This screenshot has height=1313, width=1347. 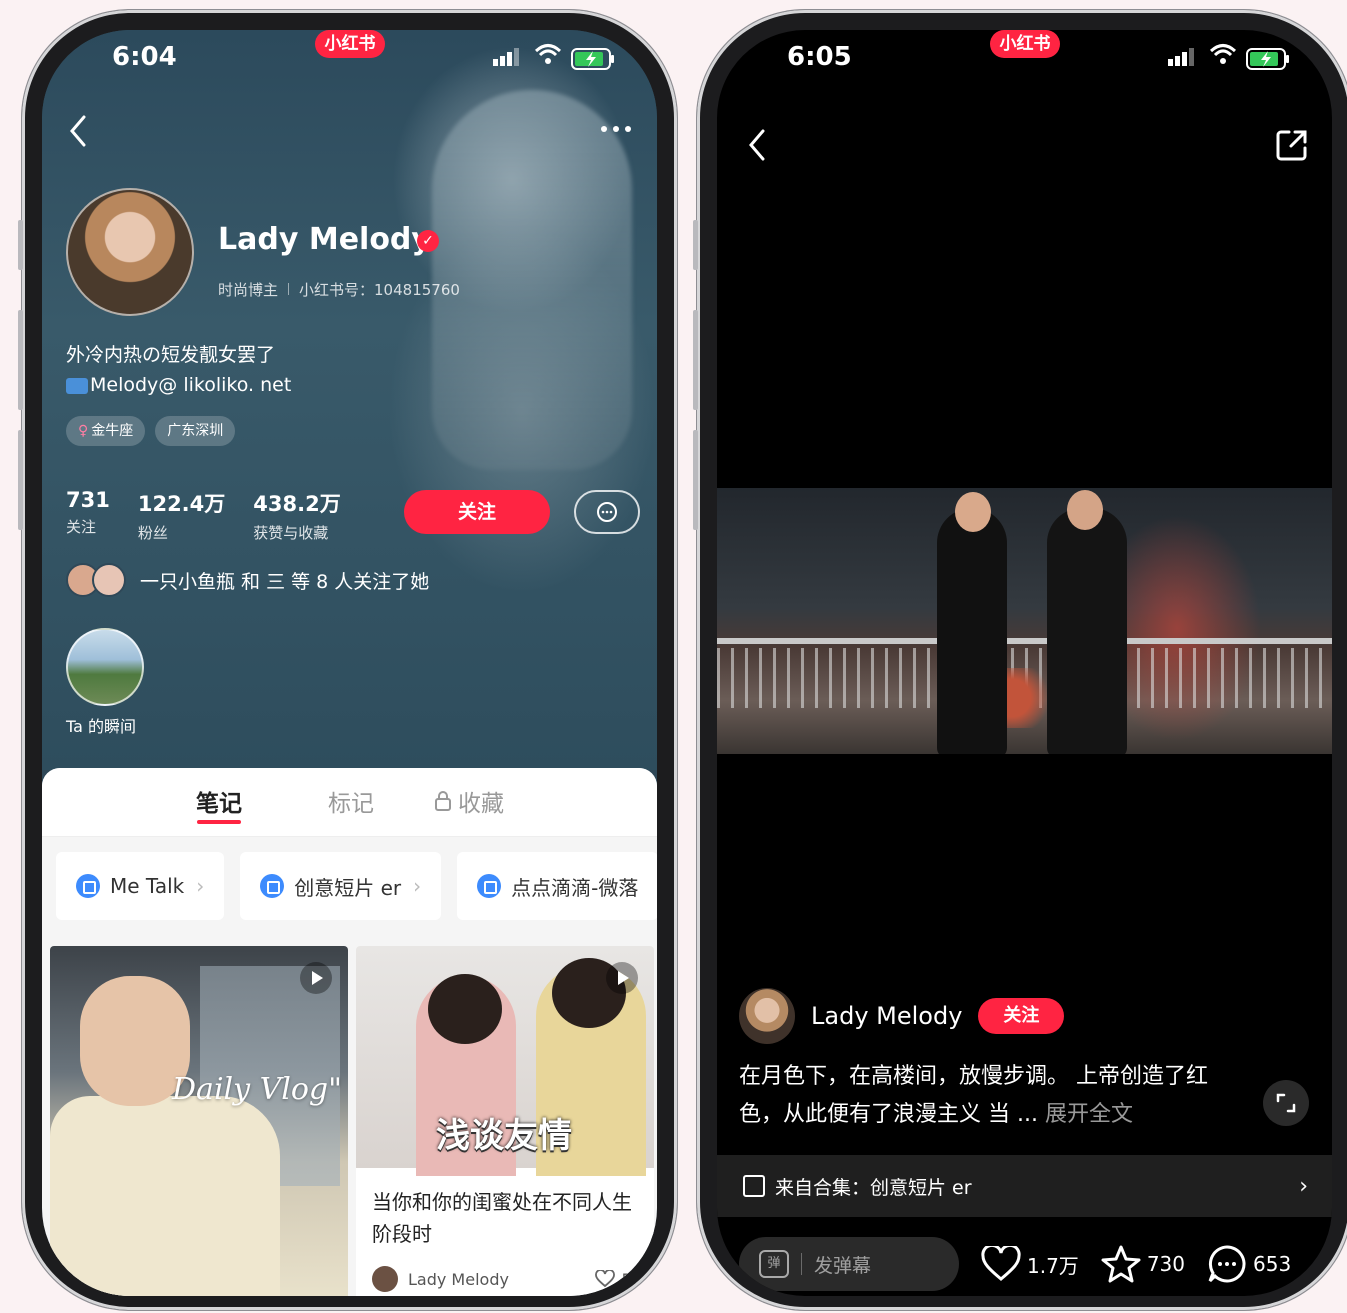 I want to click on status-bar: 6:04 小红书, so click(x=349, y=65).